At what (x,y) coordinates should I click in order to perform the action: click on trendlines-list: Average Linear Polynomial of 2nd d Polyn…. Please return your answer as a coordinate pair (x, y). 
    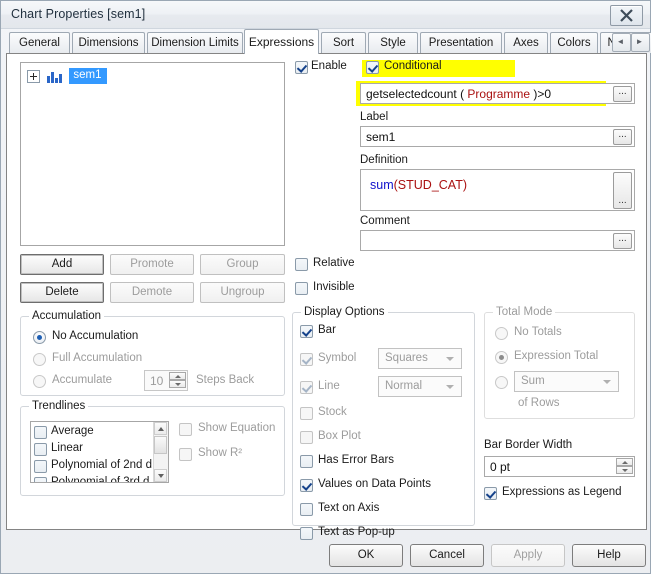
    Looking at the image, I should click on (99, 452).